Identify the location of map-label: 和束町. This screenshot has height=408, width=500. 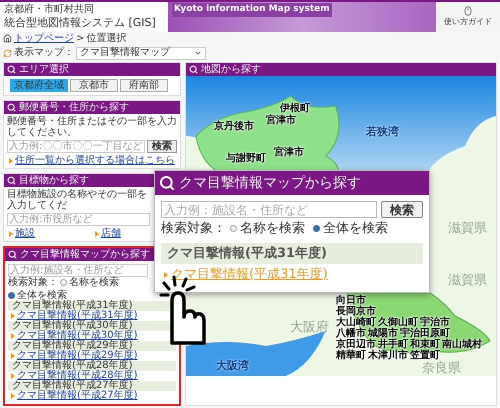
(425, 345).